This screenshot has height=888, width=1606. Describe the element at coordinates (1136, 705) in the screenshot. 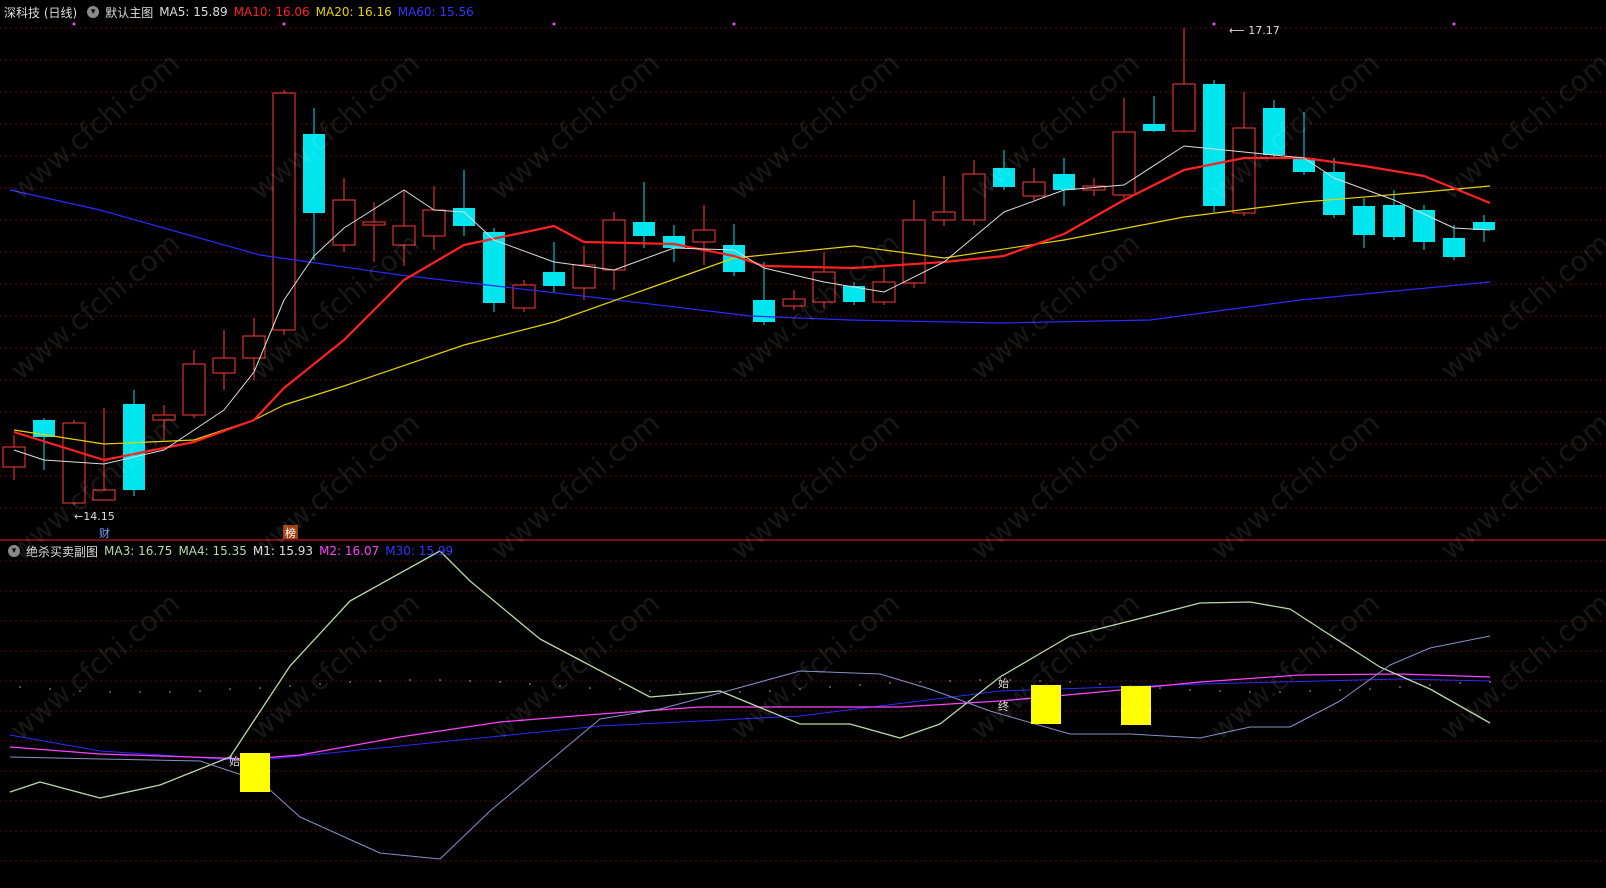

I see `signal-block` at that location.